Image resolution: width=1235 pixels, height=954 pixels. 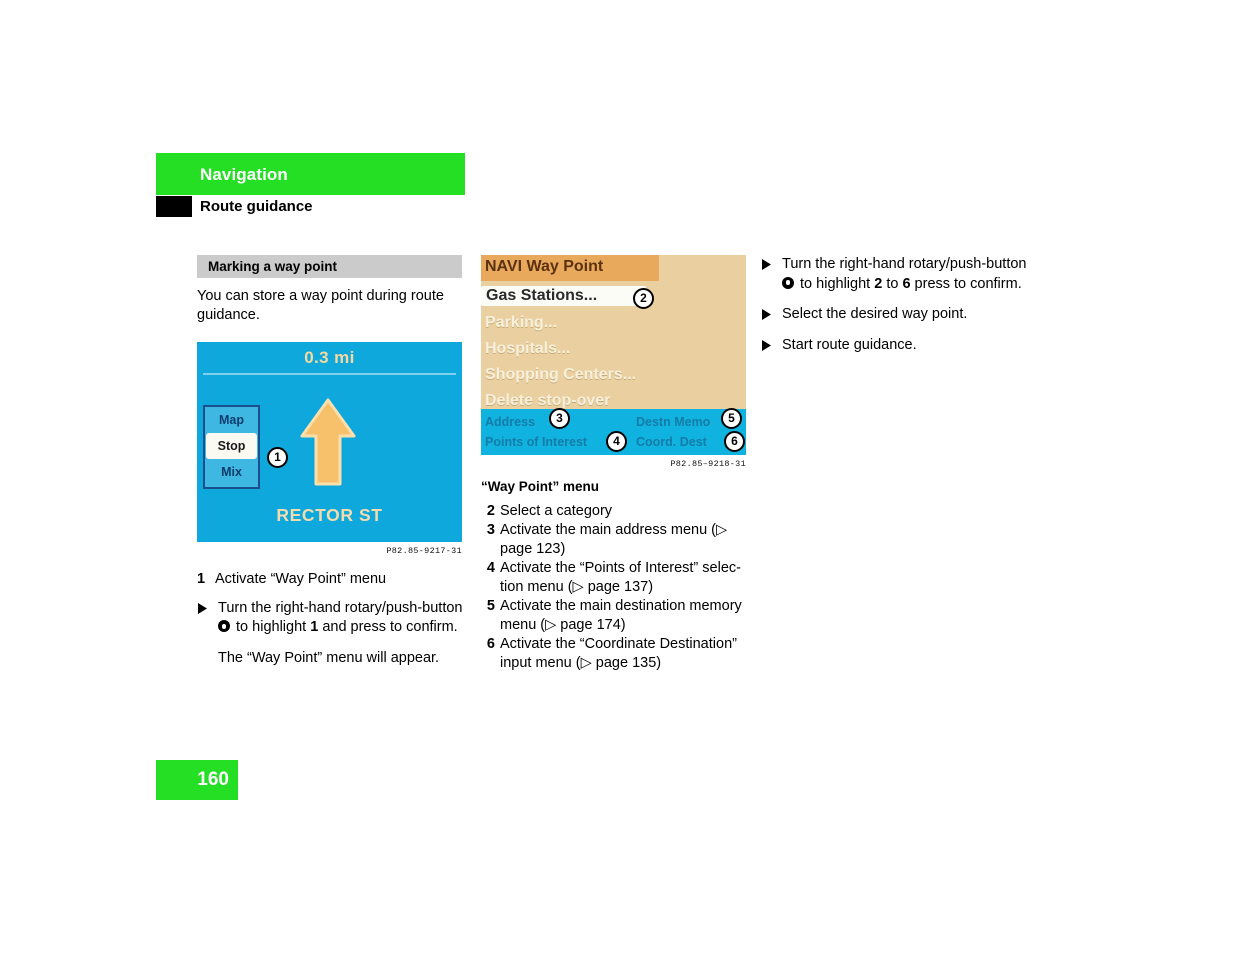 What do you see at coordinates (490, 605) in the screenshot?
I see `legend-number-5: 5` at bounding box center [490, 605].